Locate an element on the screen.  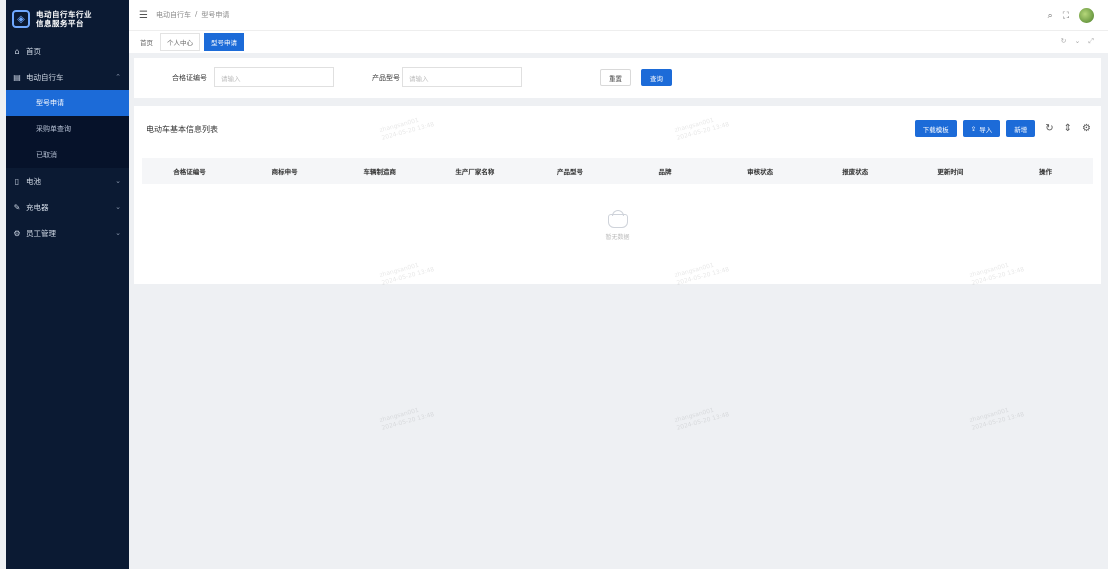
column-header: 审核状态 is located at coordinates (760, 172).